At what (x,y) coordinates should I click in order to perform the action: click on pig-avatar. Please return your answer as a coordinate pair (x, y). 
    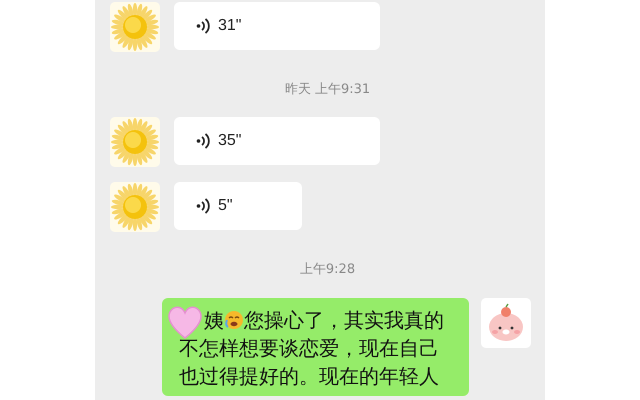
    Looking at the image, I should click on (506, 323).